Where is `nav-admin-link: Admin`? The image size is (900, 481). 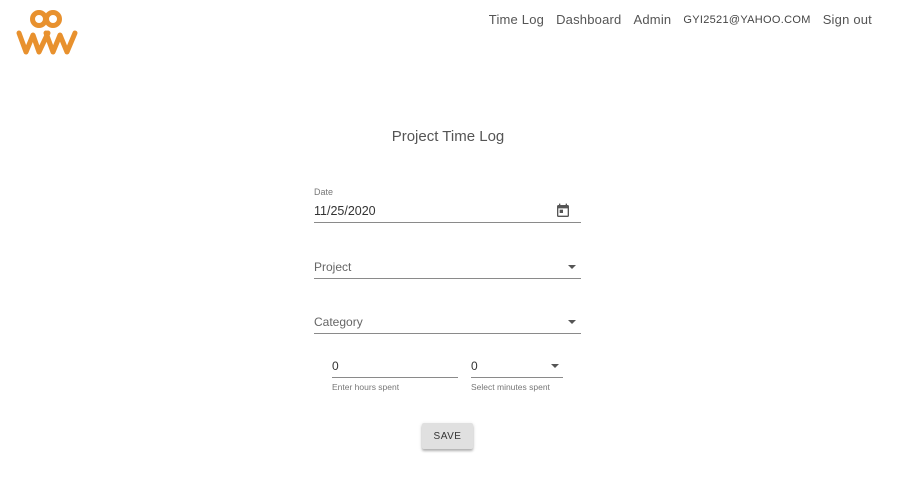 nav-admin-link: Admin is located at coordinates (653, 19).